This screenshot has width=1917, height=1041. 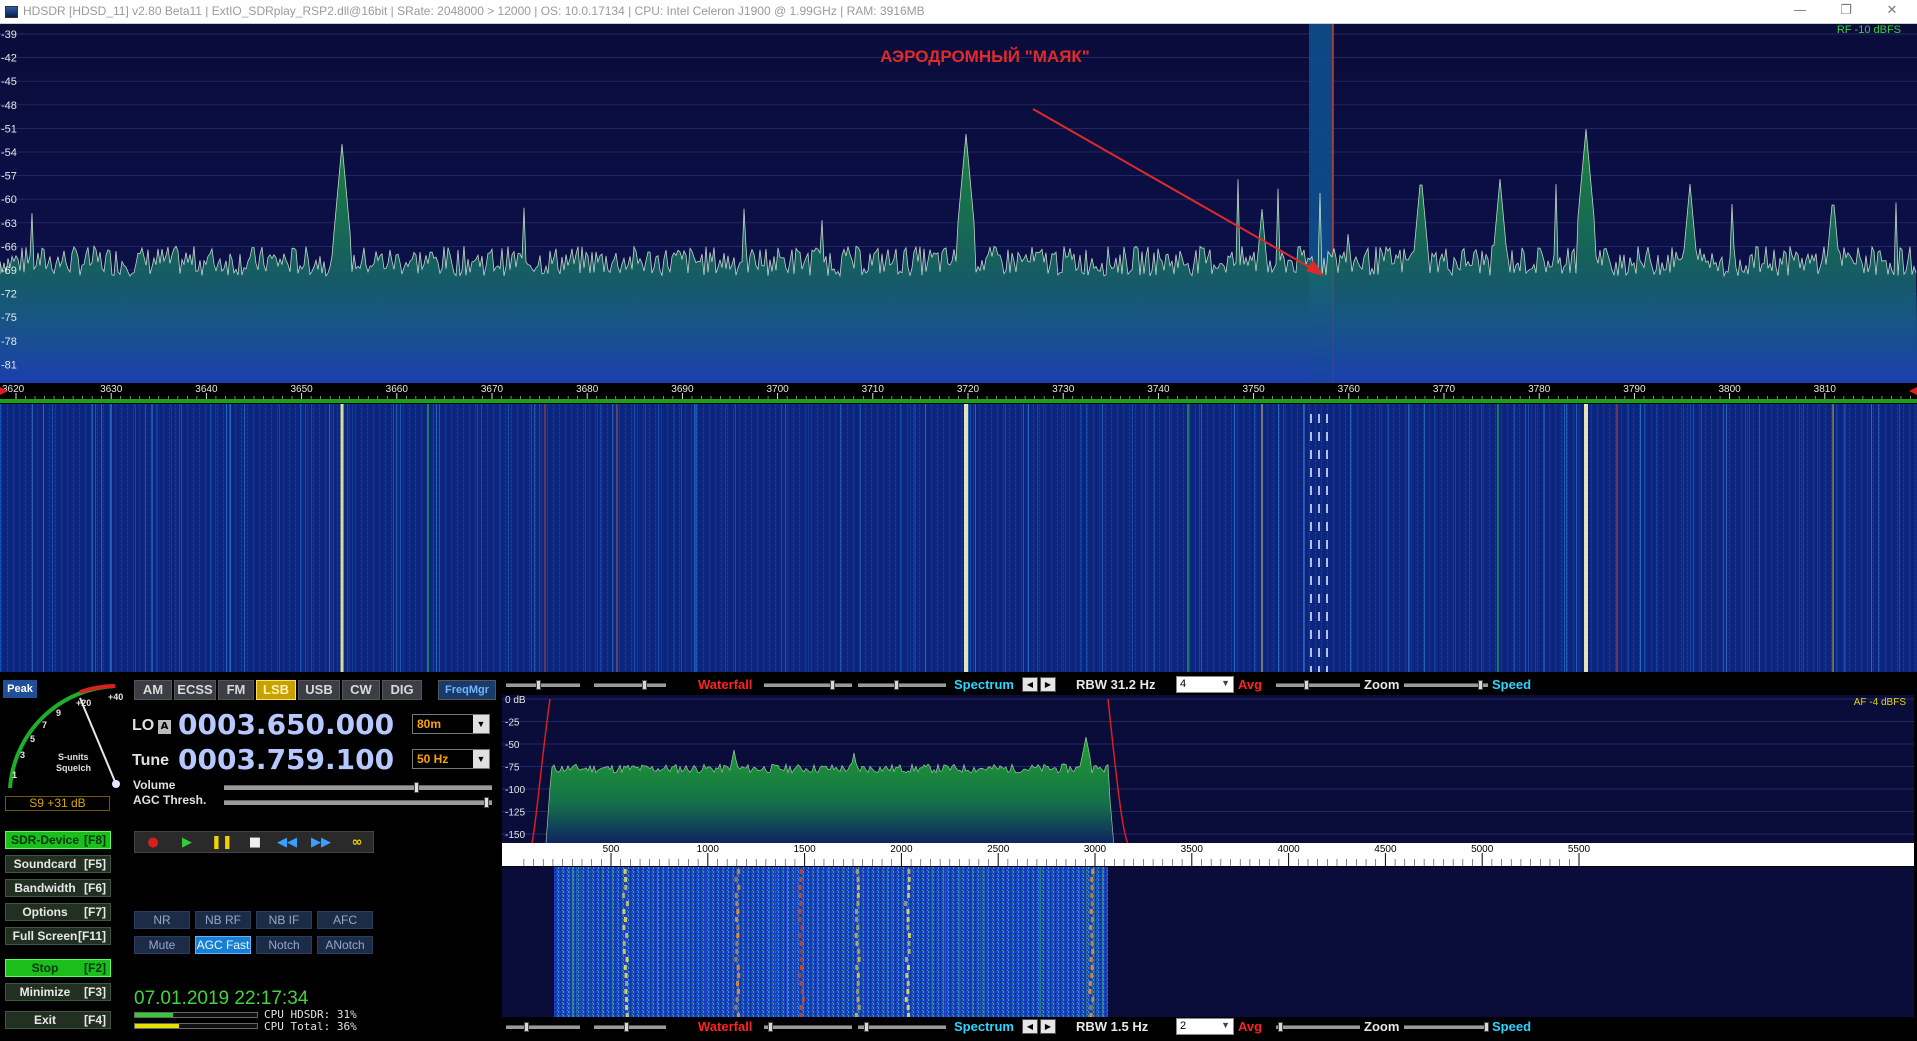 What do you see at coordinates (58, 992) in the screenshot?
I see `minimize-app-button: Minimize [F3]` at bounding box center [58, 992].